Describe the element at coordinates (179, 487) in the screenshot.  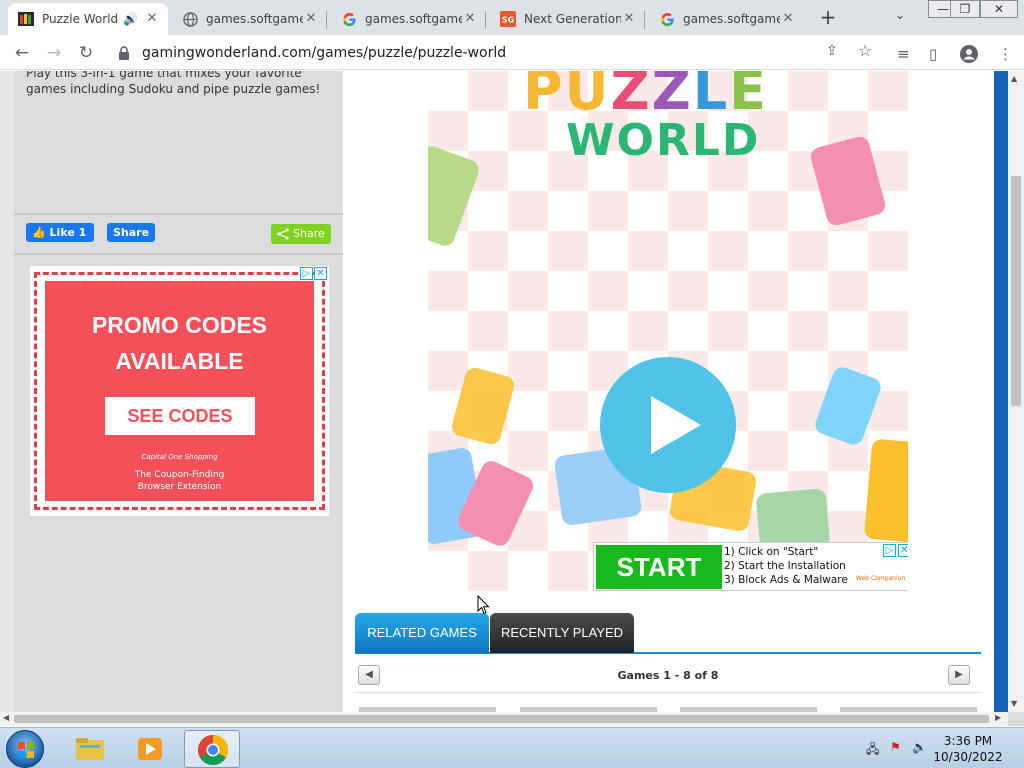
I see `ad-tagline-line2: Browser Extension` at that location.